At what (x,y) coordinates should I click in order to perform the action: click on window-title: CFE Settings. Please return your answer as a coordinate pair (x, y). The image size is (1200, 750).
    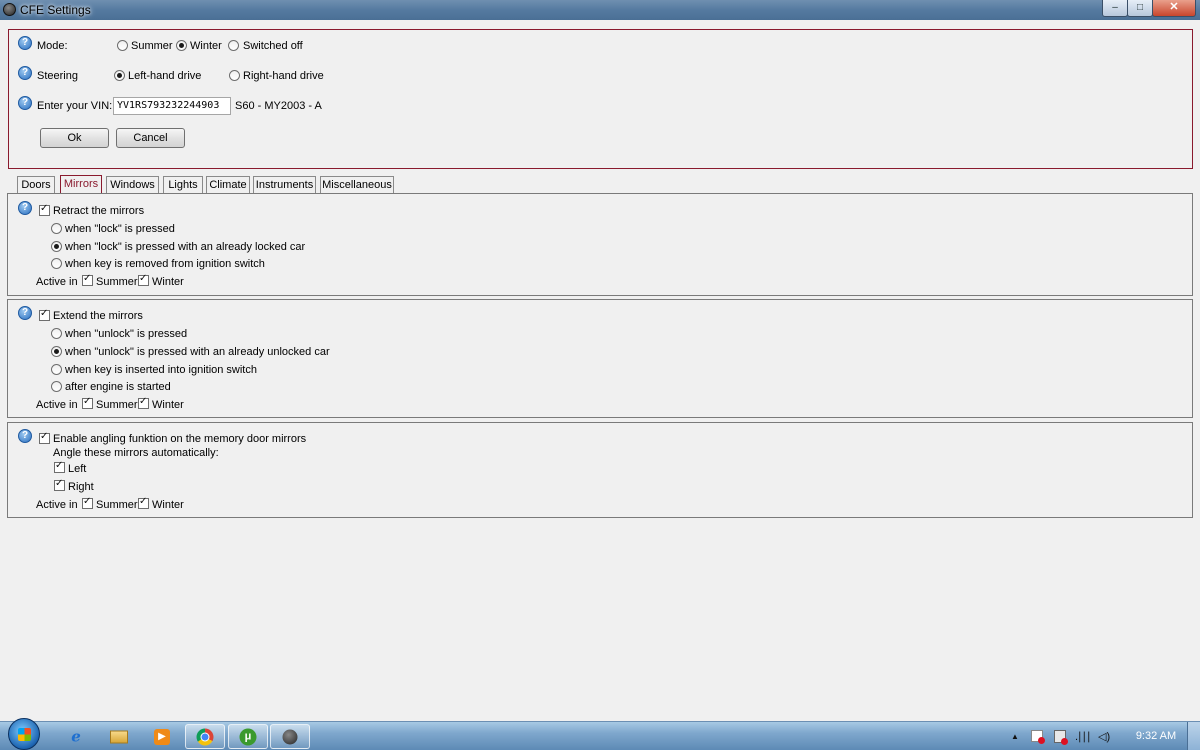
    Looking at the image, I should click on (55, 10).